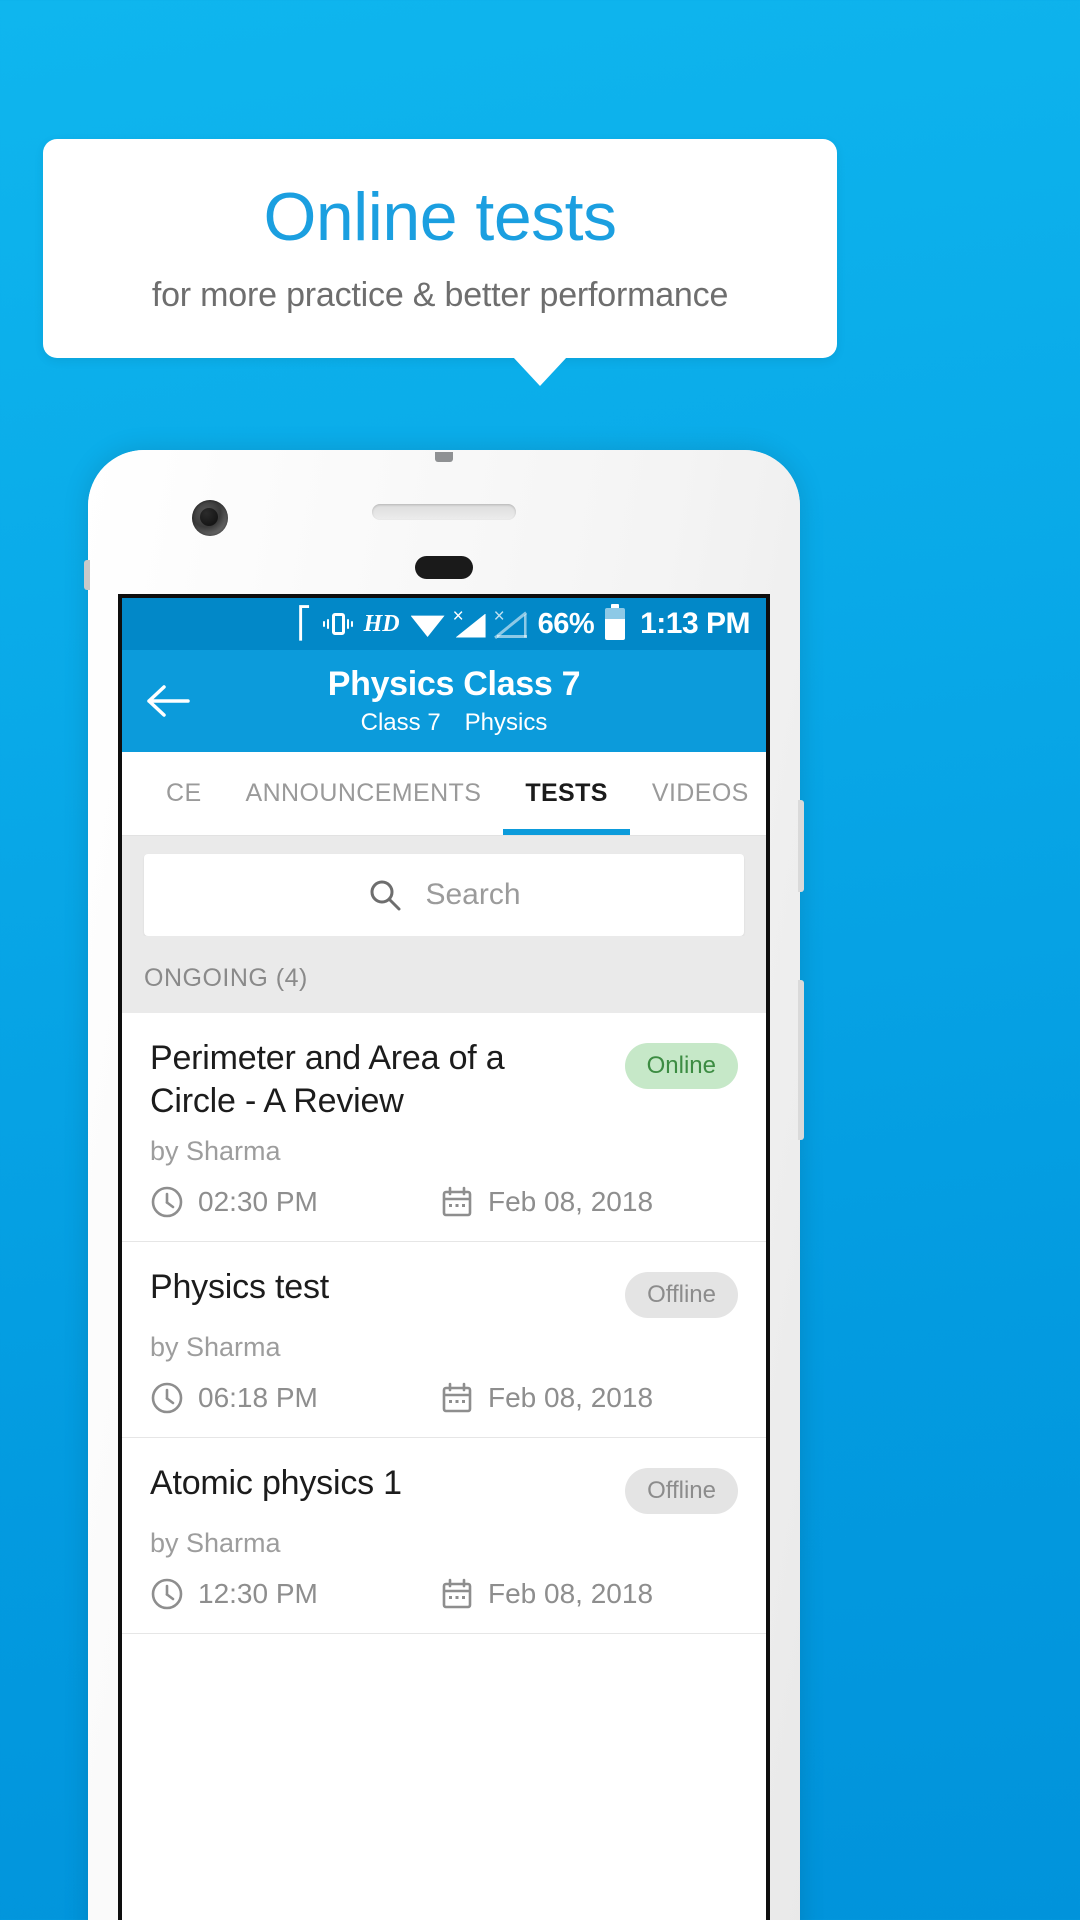 This screenshot has width=1080, height=1920. What do you see at coordinates (87, 575) in the screenshot?
I see `left-side-button` at bounding box center [87, 575].